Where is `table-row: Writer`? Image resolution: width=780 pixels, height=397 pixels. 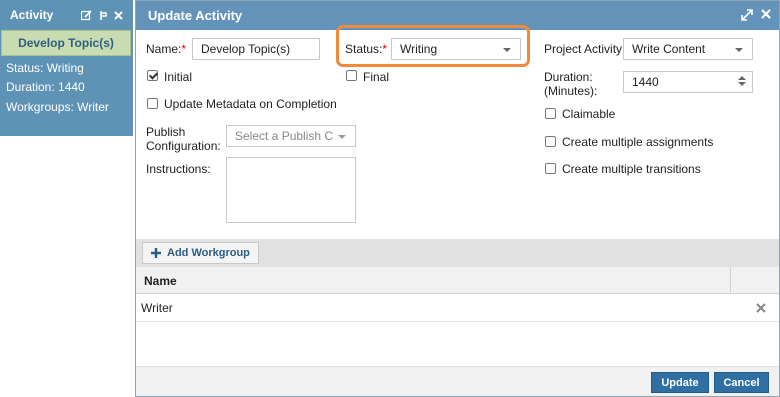
table-row: Writer is located at coordinates (457, 308).